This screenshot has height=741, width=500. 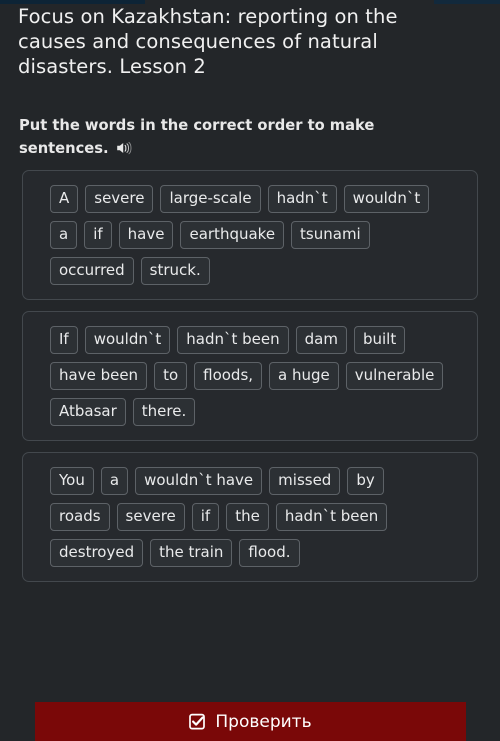 I want to click on word-row: destroyed the train flood., so click(x=257, y=553).